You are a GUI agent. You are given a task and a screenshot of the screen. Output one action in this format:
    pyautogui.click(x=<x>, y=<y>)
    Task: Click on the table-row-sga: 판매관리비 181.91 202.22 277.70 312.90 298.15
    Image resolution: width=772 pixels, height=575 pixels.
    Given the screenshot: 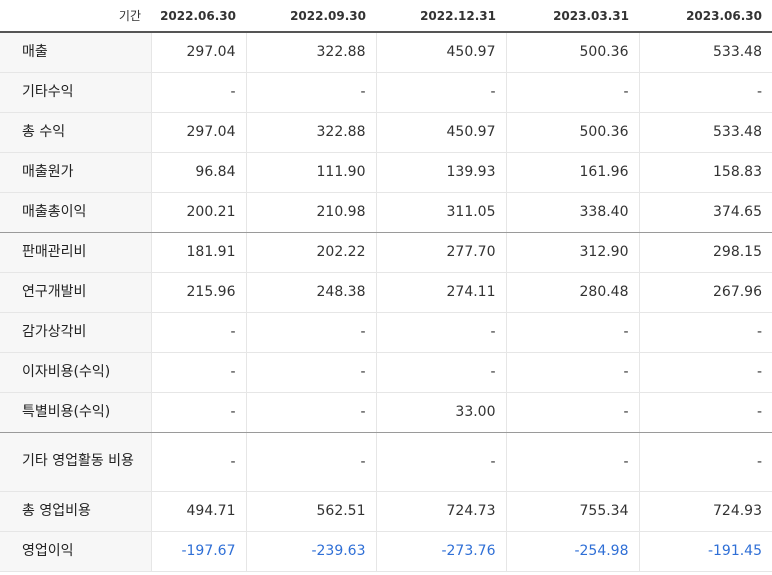 What is the action you would take?
    pyautogui.click(x=386, y=252)
    